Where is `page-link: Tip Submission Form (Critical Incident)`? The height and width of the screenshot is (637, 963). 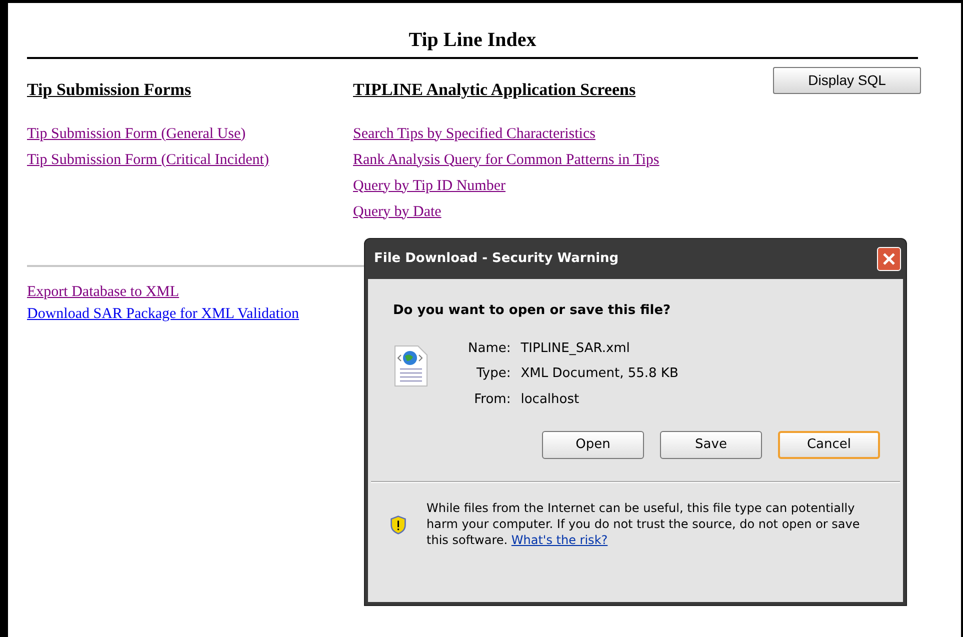
page-link: Tip Submission Form (Critical Incident) is located at coordinates (148, 159).